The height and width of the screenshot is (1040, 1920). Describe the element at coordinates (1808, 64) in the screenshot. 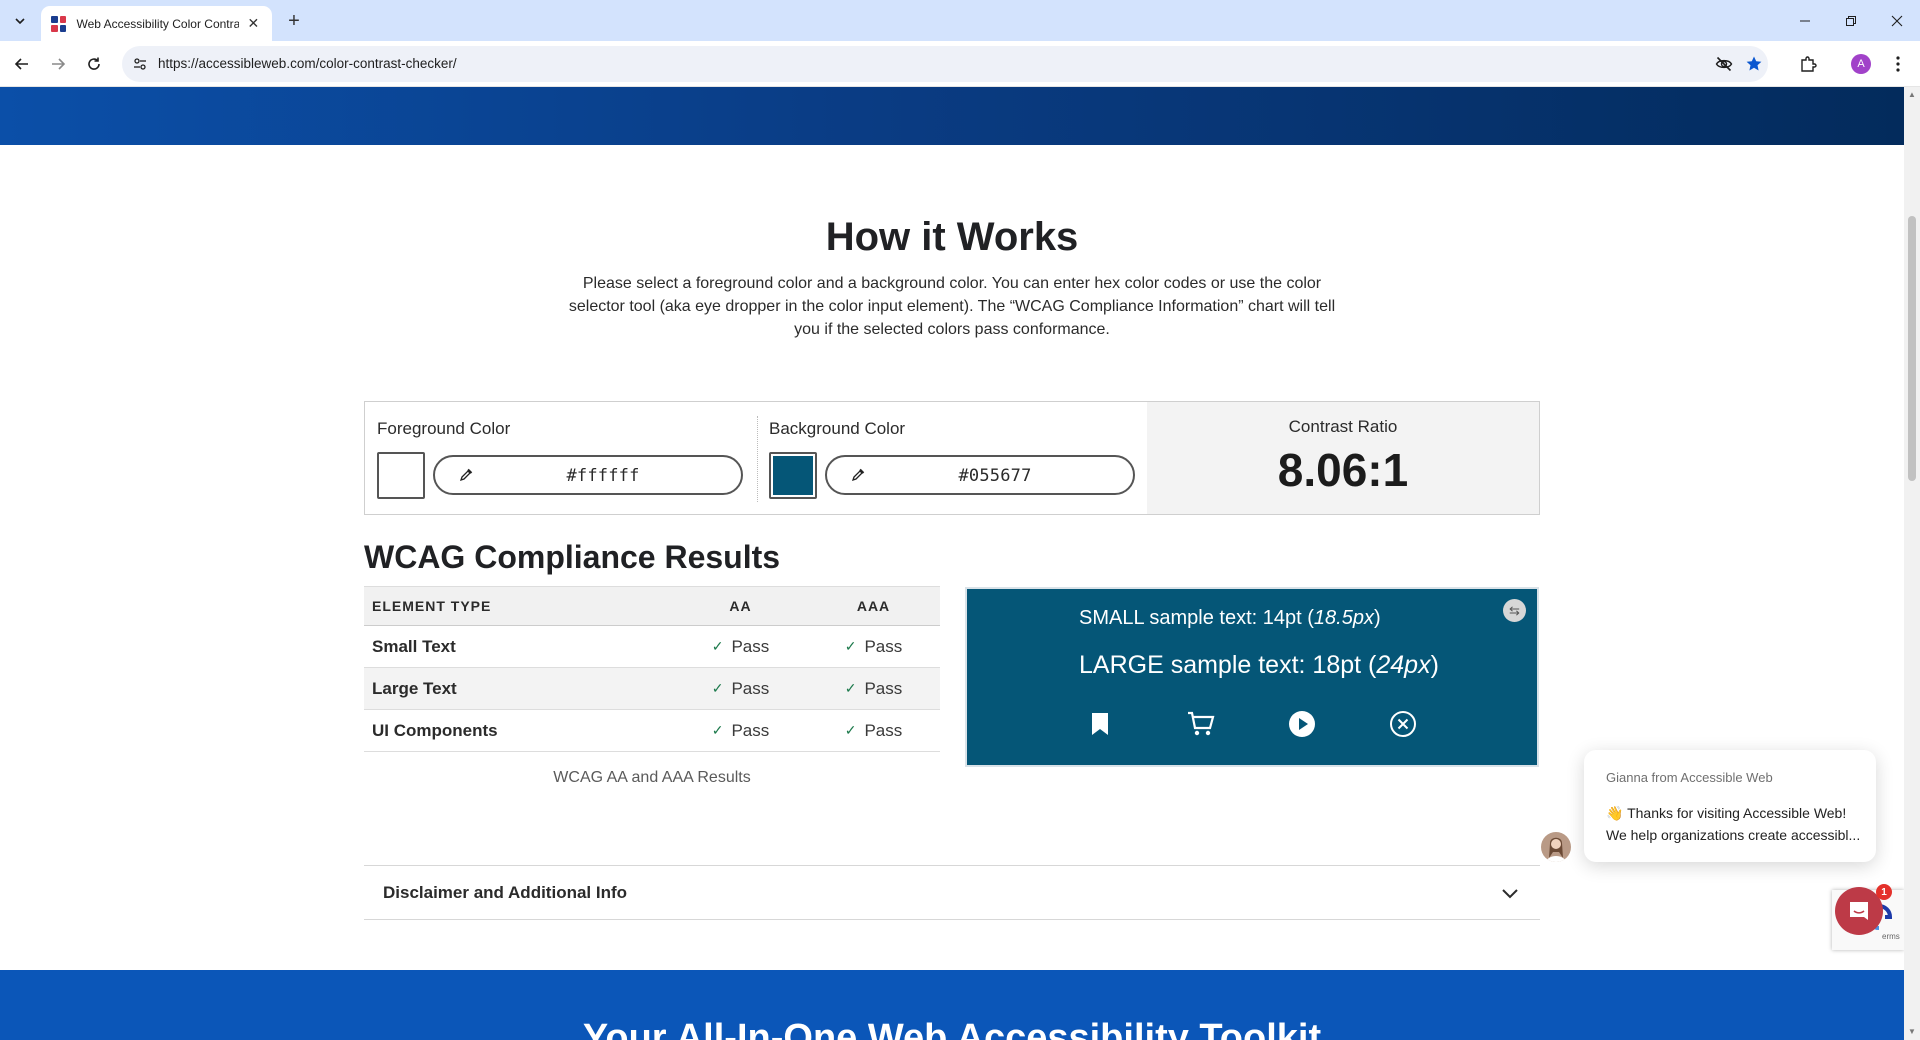

I see `extensions-icon` at that location.